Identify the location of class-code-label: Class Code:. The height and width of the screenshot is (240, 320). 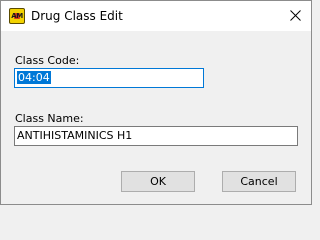
(47, 60).